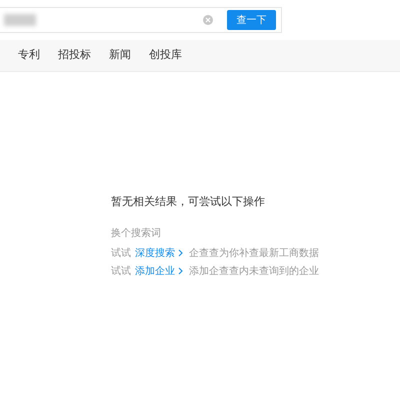 The image size is (400, 400). Describe the element at coordinates (20, 20) in the screenshot. I see `blurred-text` at that location.